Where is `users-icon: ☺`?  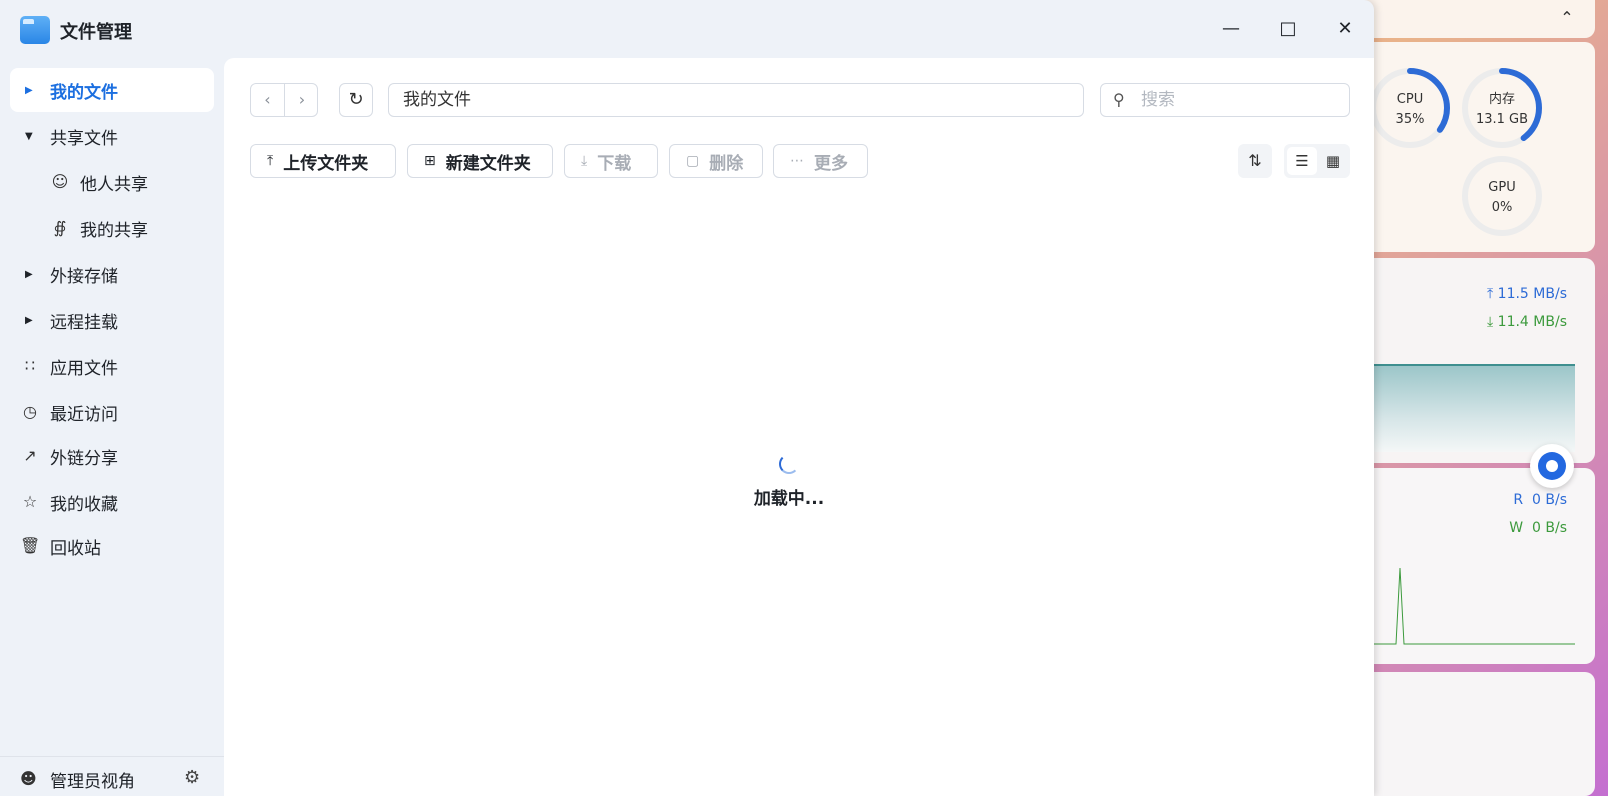
users-icon: ☺ is located at coordinates (60, 181).